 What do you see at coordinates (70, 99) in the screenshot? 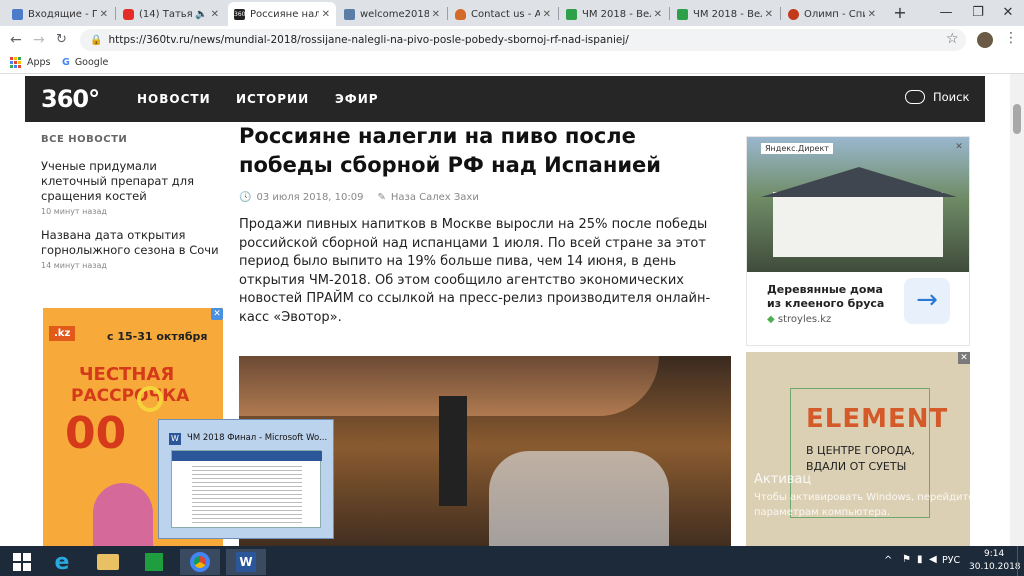
I see `site-logo: 360°` at bounding box center [70, 99].